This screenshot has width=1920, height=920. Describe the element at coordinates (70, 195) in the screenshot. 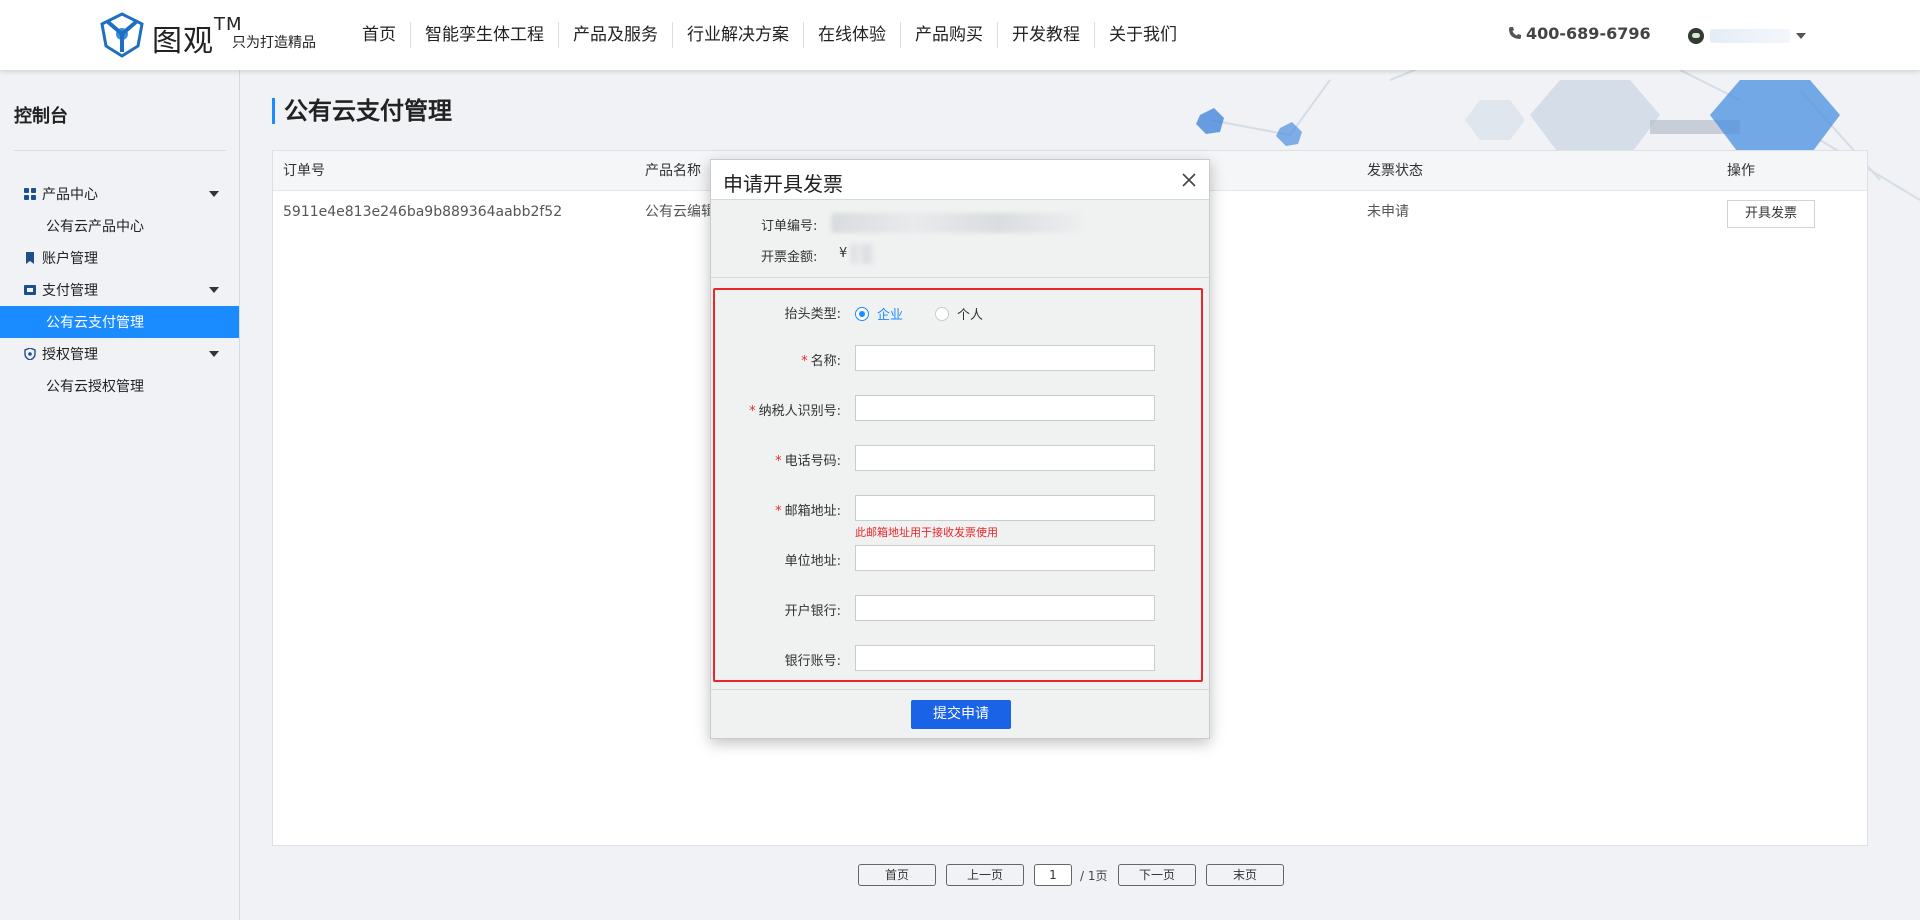

I see `sidebar-item-label: 产品中心` at that location.